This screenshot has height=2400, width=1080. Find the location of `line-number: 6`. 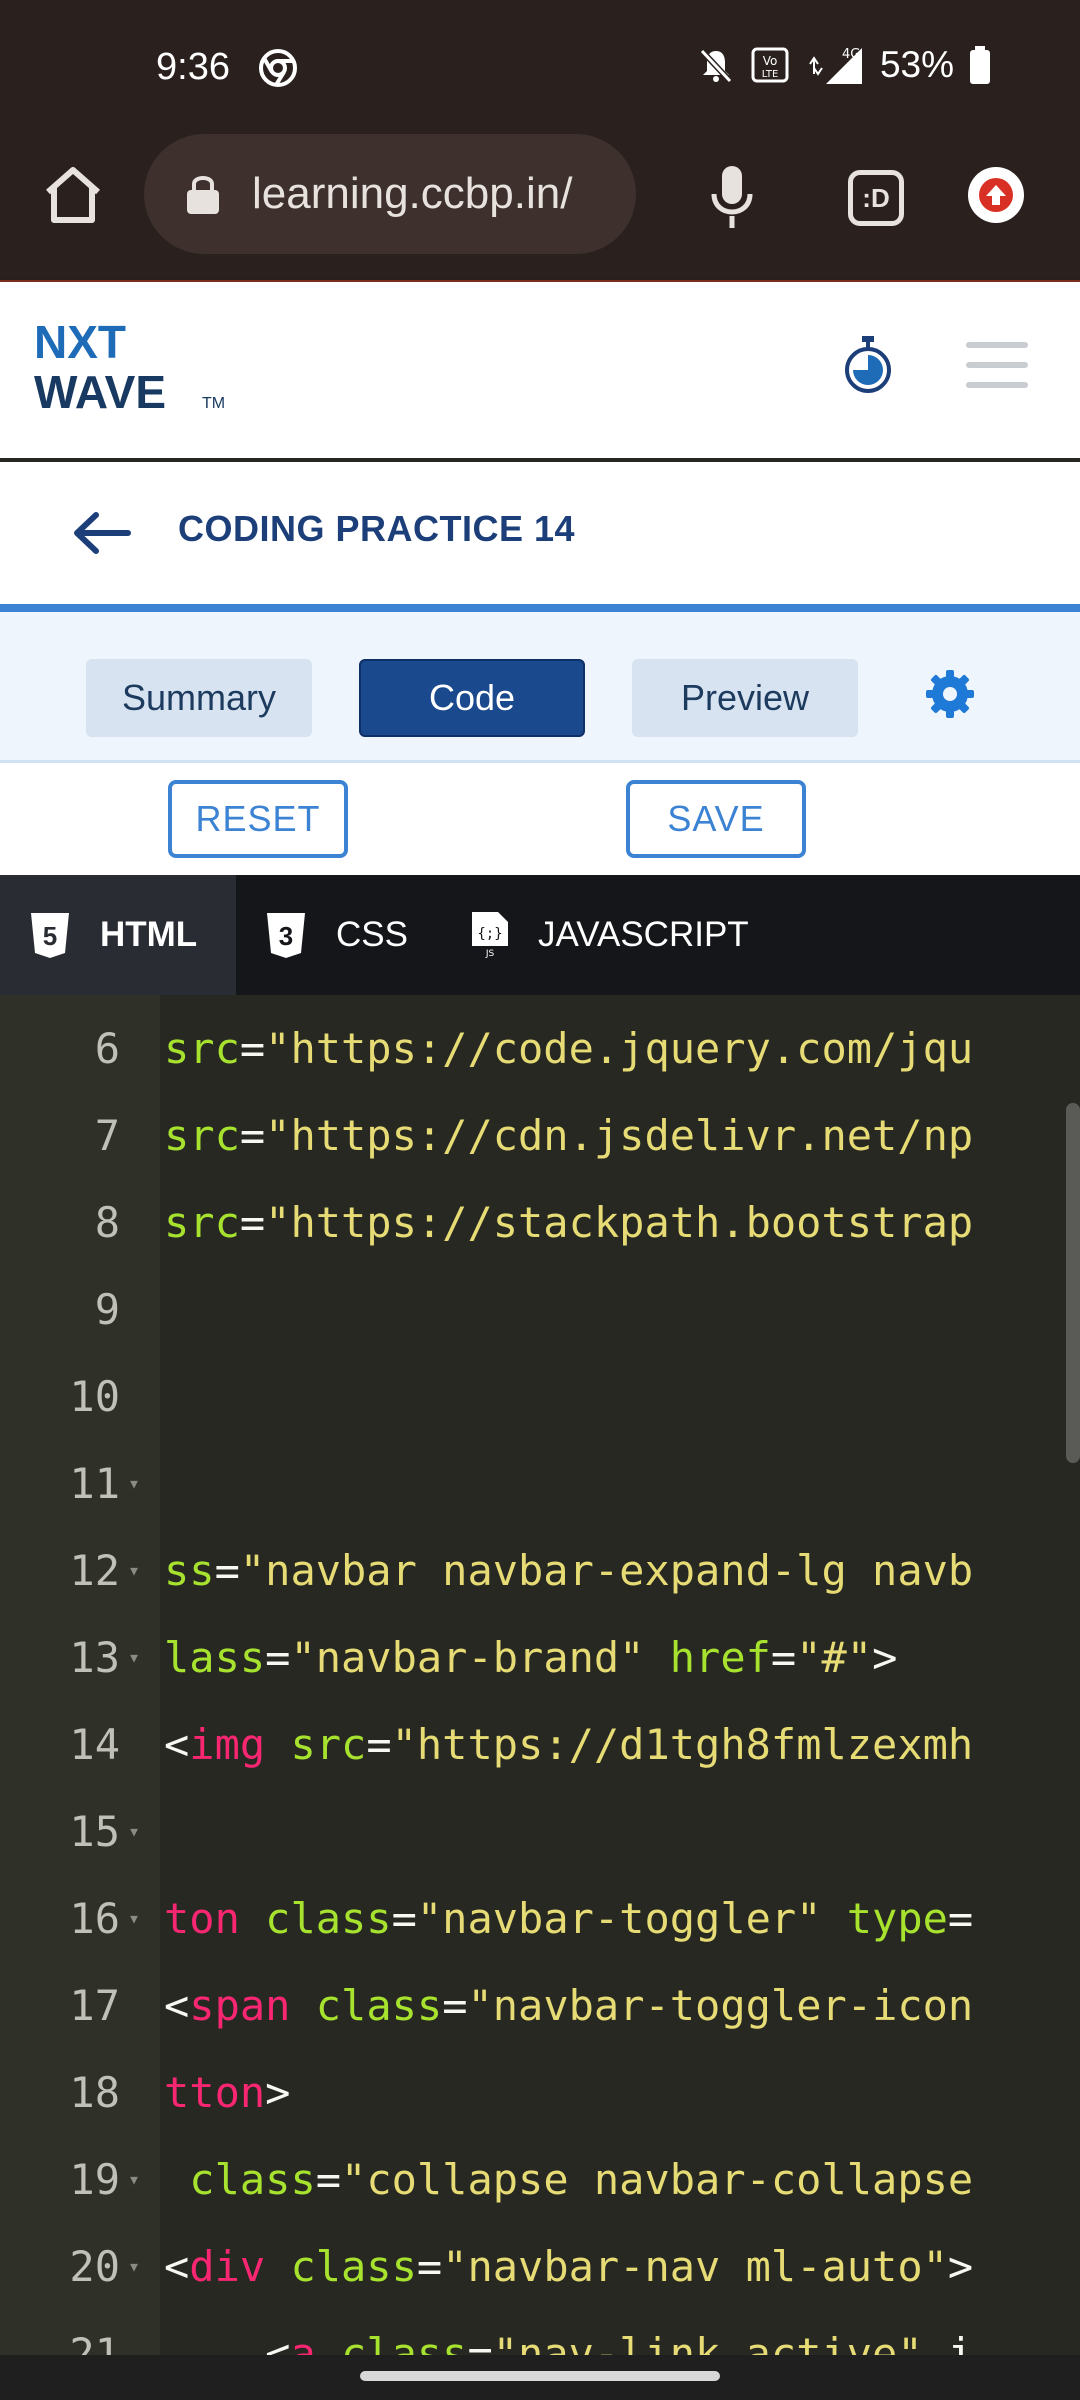

line-number: 6 is located at coordinates (107, 1048).